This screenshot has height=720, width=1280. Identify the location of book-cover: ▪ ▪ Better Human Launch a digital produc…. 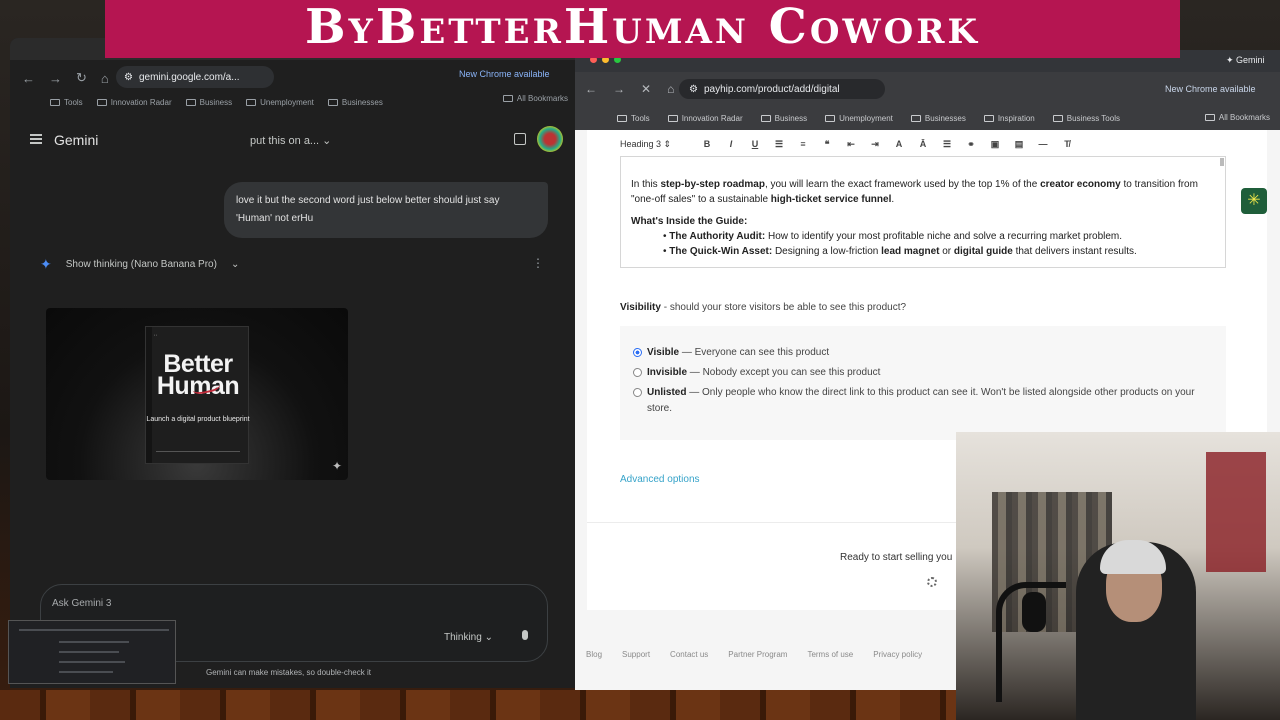
(197, 395).